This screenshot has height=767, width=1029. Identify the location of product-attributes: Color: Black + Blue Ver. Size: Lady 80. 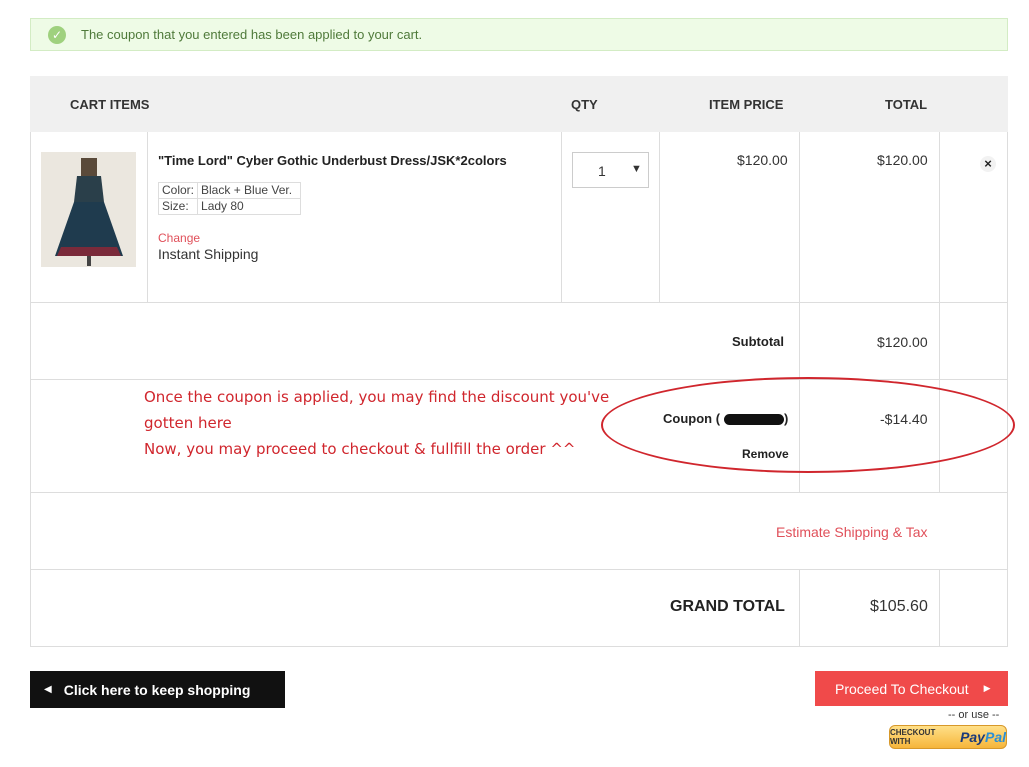
(229, 198).